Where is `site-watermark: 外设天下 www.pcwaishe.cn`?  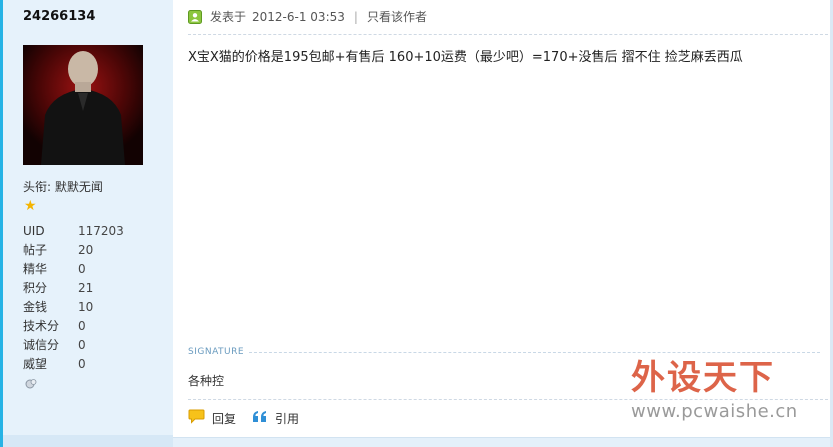
site-watermark: 外设天下 www.pcwaishe.cn is located at coordinates (731, 390).